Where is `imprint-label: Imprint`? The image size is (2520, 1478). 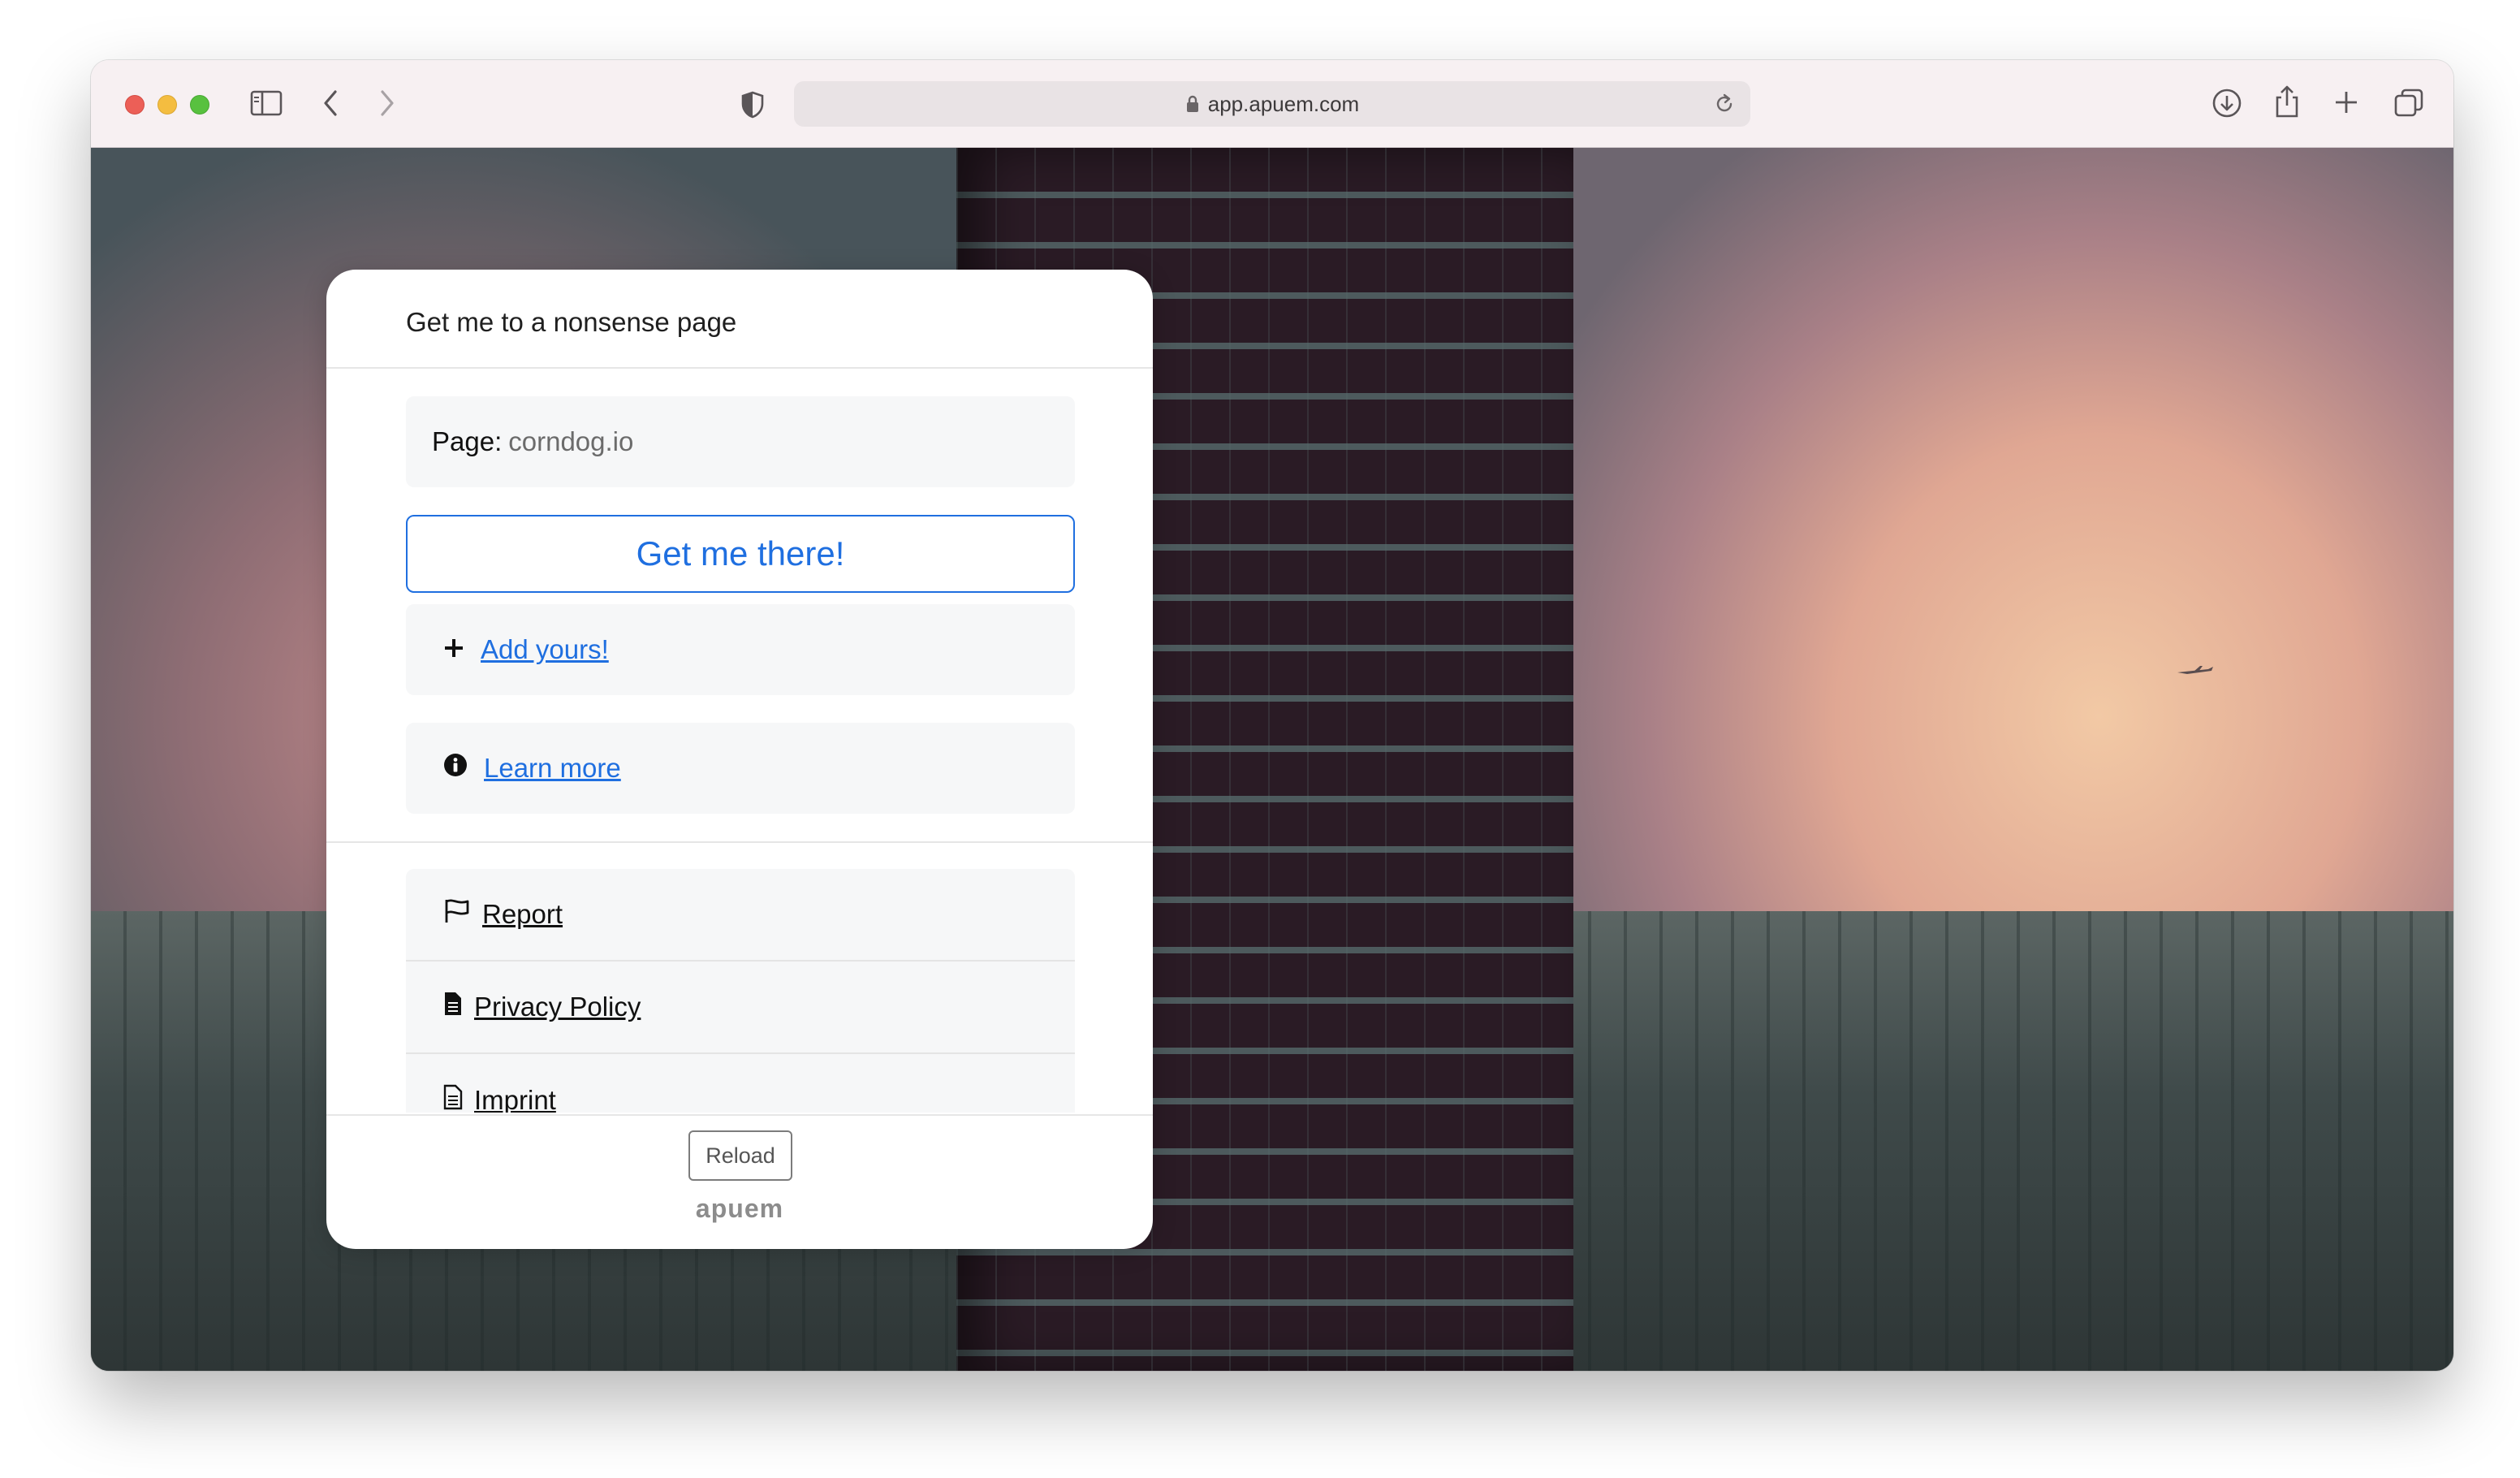 imprint-label: Imprint is located at coordinates (515, 1099).